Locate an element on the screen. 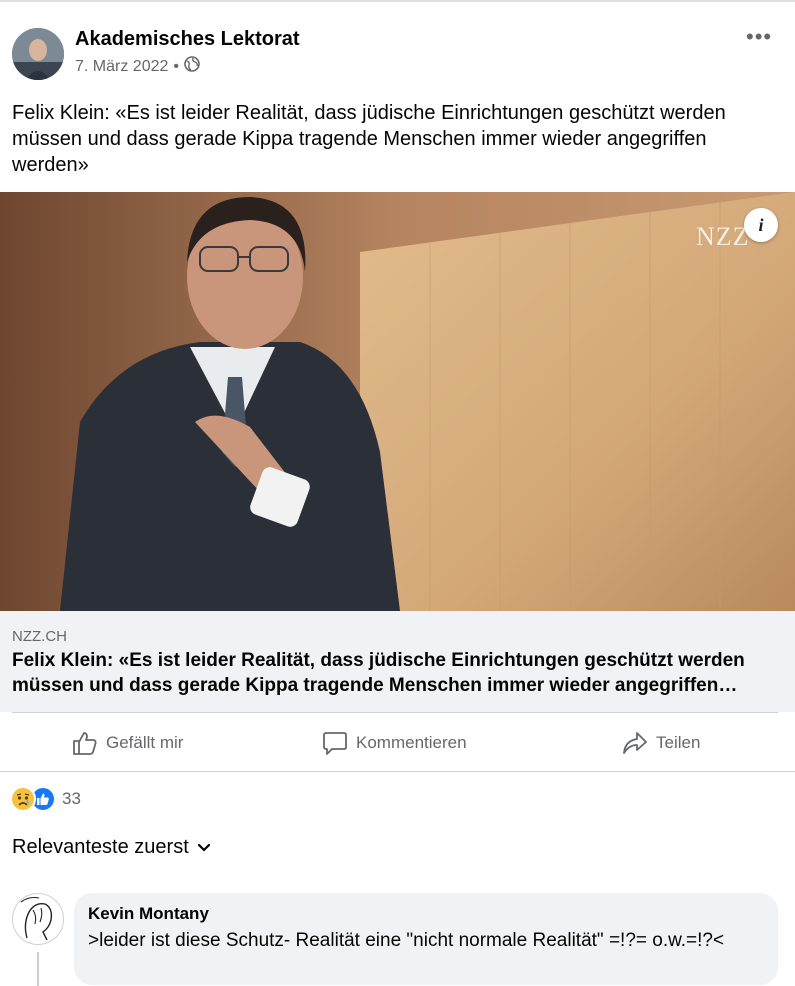  post-author: Akademisches Lektorat is located at coordinates (187, 39).